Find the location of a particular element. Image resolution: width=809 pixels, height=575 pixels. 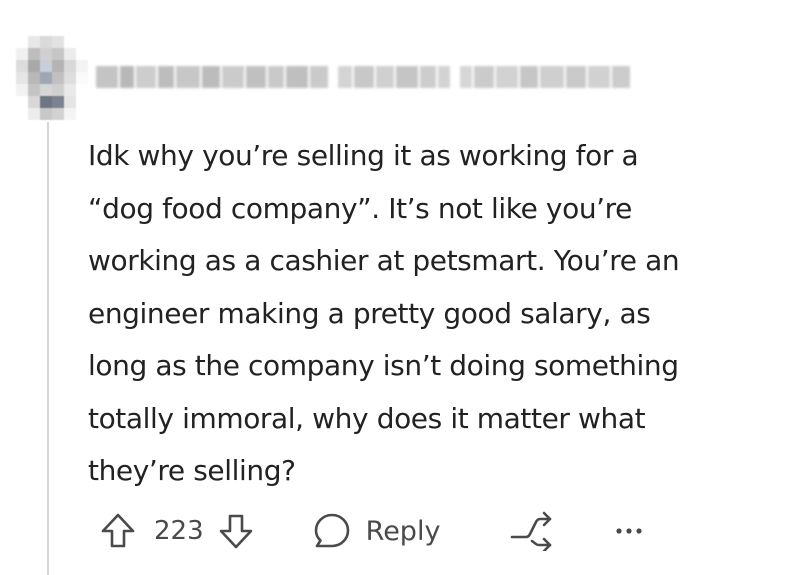

flair-redacted is located at coordinates (545, 77).